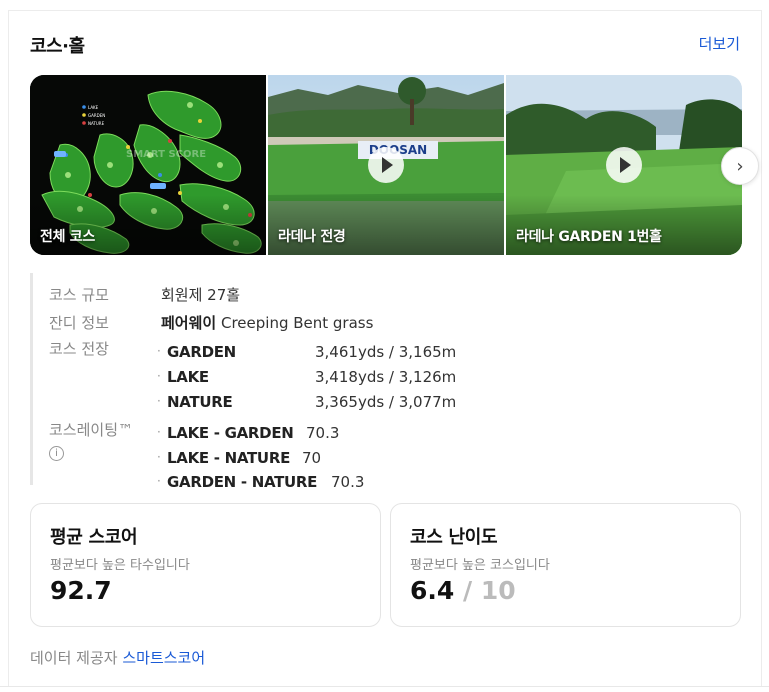 This screenshot has height=692, width=769. What do you see at coordinates (297, 323) in the screenshot?
I see `grass-type: Creeping Bent grass` at bounding box center [297, 323].